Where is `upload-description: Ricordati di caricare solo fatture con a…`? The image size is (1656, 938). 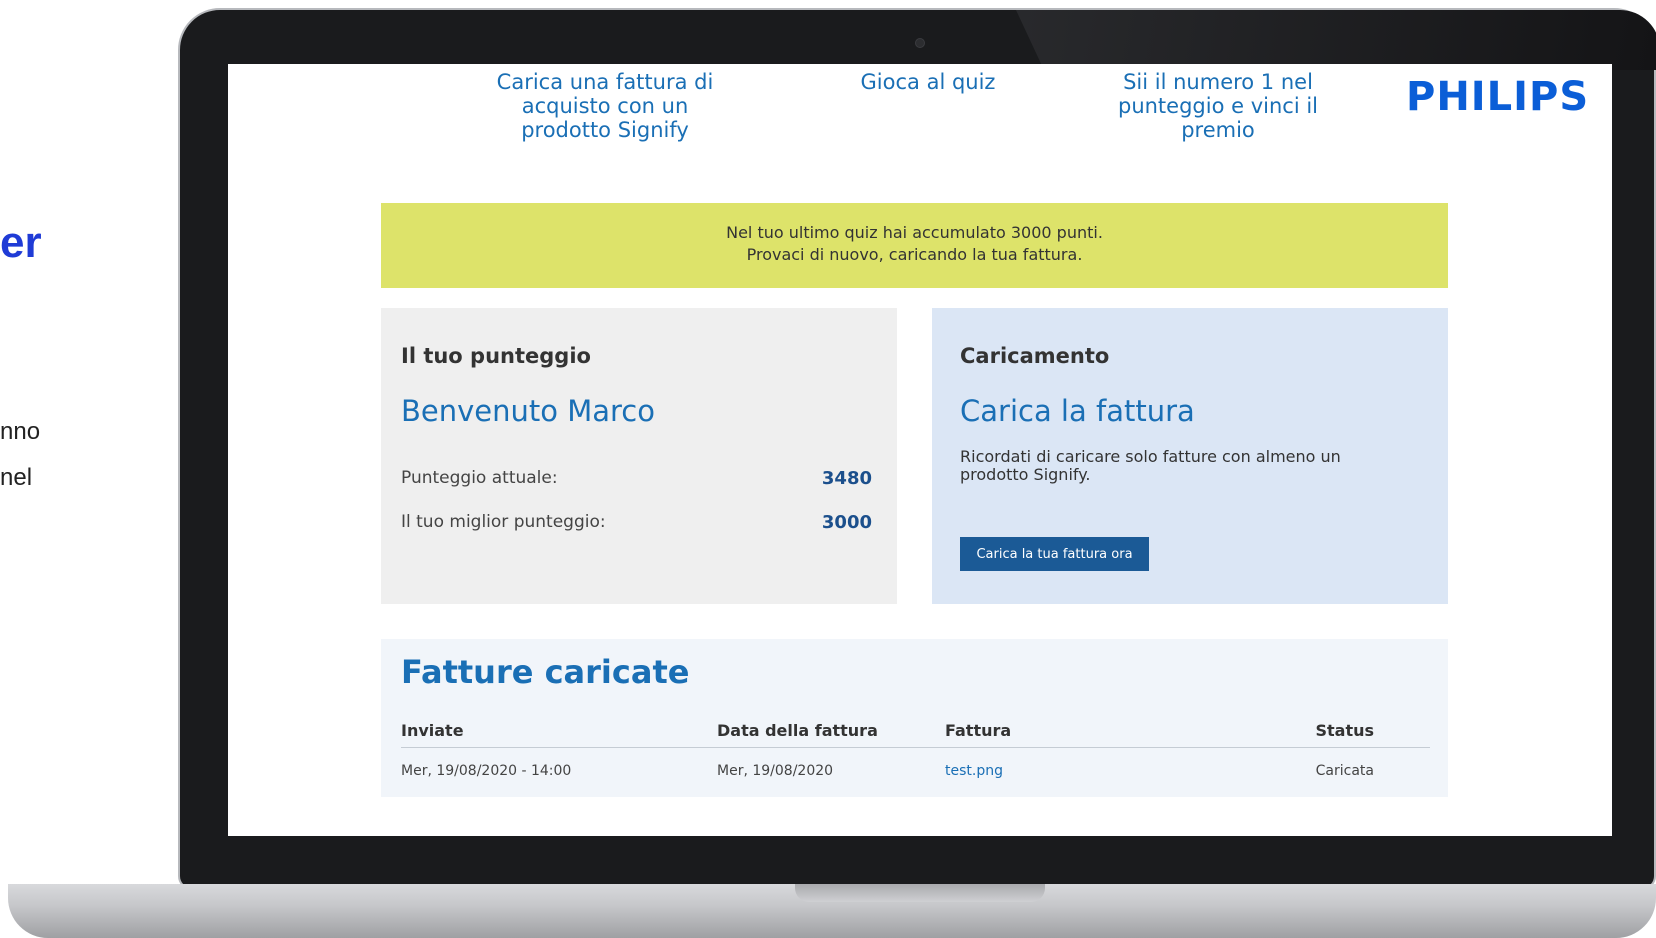 upload-description: Ricordati di caricare solo fatture con a… is located at coordinates (1150, 465).